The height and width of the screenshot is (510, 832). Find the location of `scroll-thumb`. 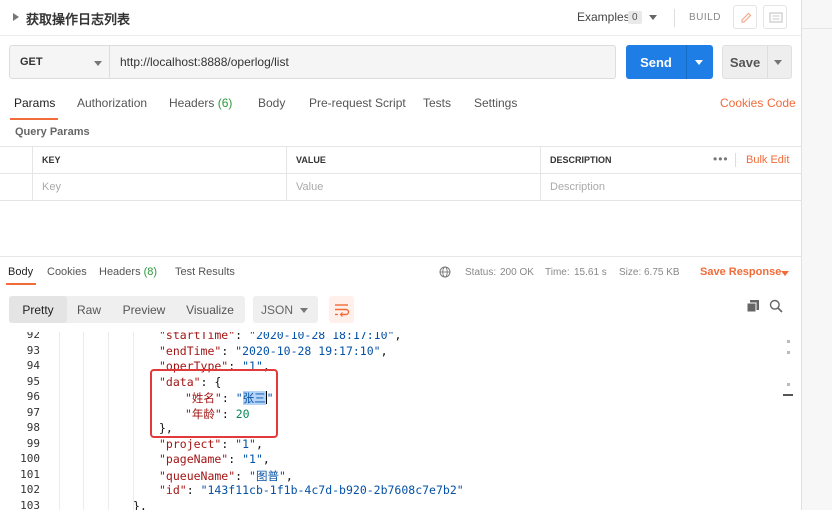

scroll-thumb is located at coordinates (788, 395).